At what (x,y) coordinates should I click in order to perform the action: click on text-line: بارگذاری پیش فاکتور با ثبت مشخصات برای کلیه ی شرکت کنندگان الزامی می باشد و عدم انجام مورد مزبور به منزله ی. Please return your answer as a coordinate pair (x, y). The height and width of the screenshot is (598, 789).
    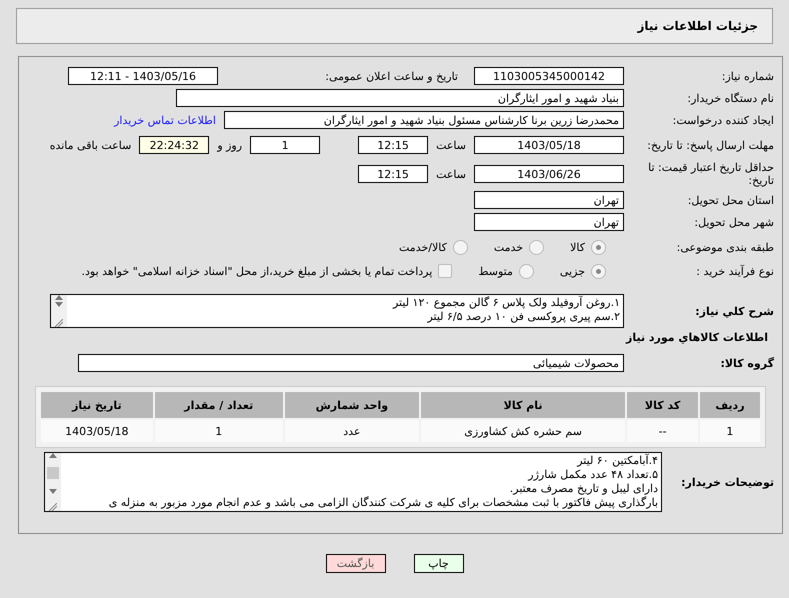
    Looking at the image, I should click on (383, 503).